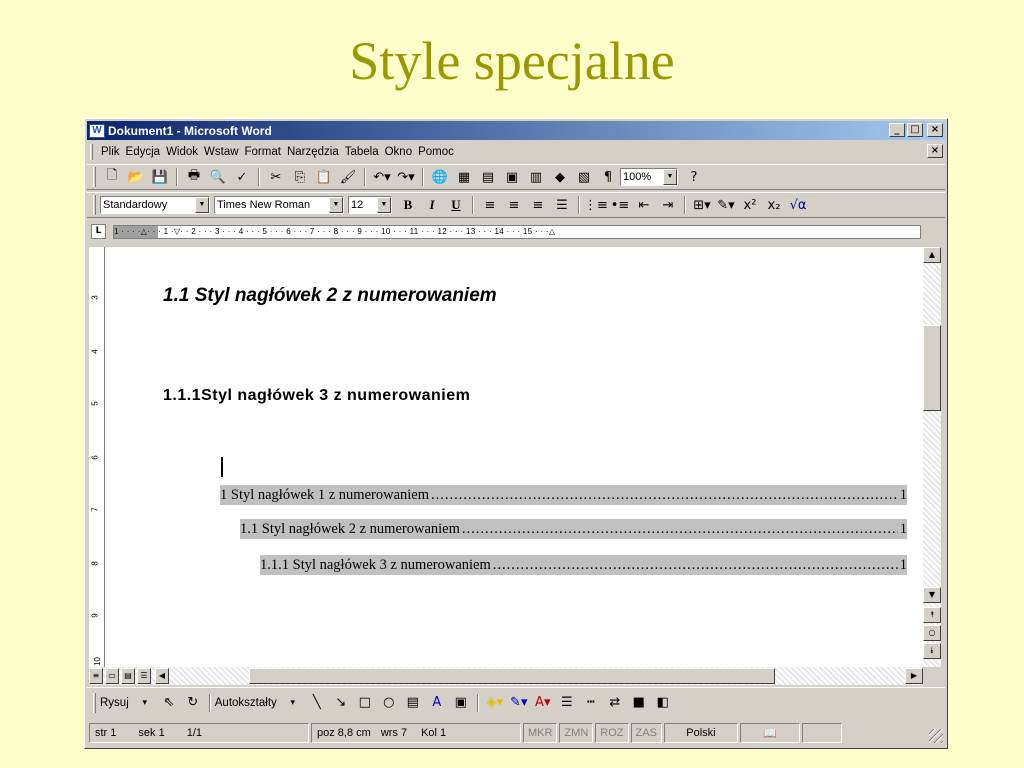 Image resolution: width=1024 pixels, height=768 pixels. Describe the element at coordinates (798, 205) in the screenshot. I see `equation-button: √α` at that location.